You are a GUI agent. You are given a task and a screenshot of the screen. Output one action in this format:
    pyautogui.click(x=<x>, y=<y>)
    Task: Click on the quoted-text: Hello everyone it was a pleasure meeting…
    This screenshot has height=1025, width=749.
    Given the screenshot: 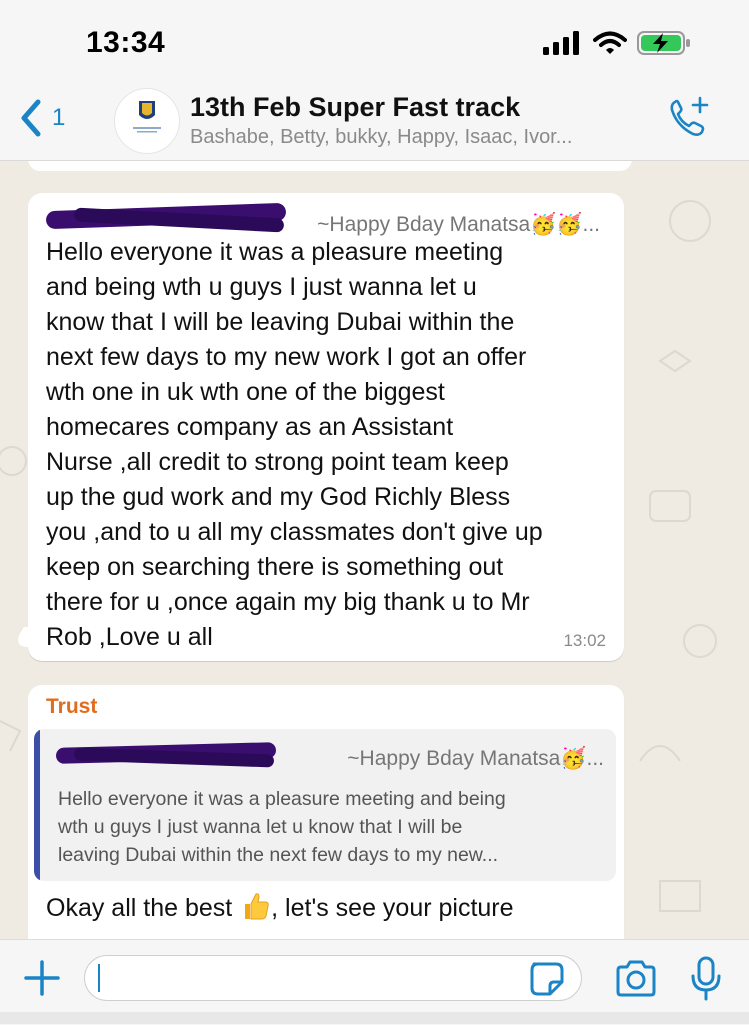 What is the action you would take?
    pyautogui.click(x=282, y=827)
    